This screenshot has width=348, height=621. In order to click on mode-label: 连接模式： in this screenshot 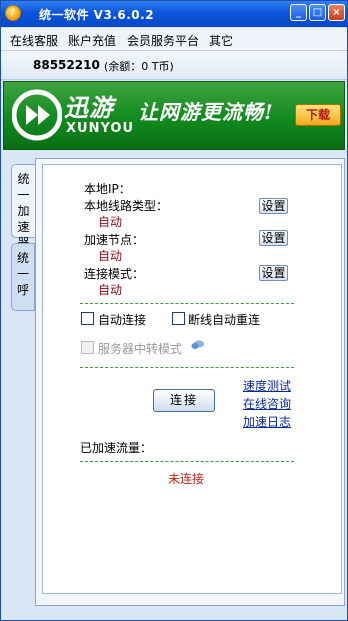, I will do `click(114, 274)`.